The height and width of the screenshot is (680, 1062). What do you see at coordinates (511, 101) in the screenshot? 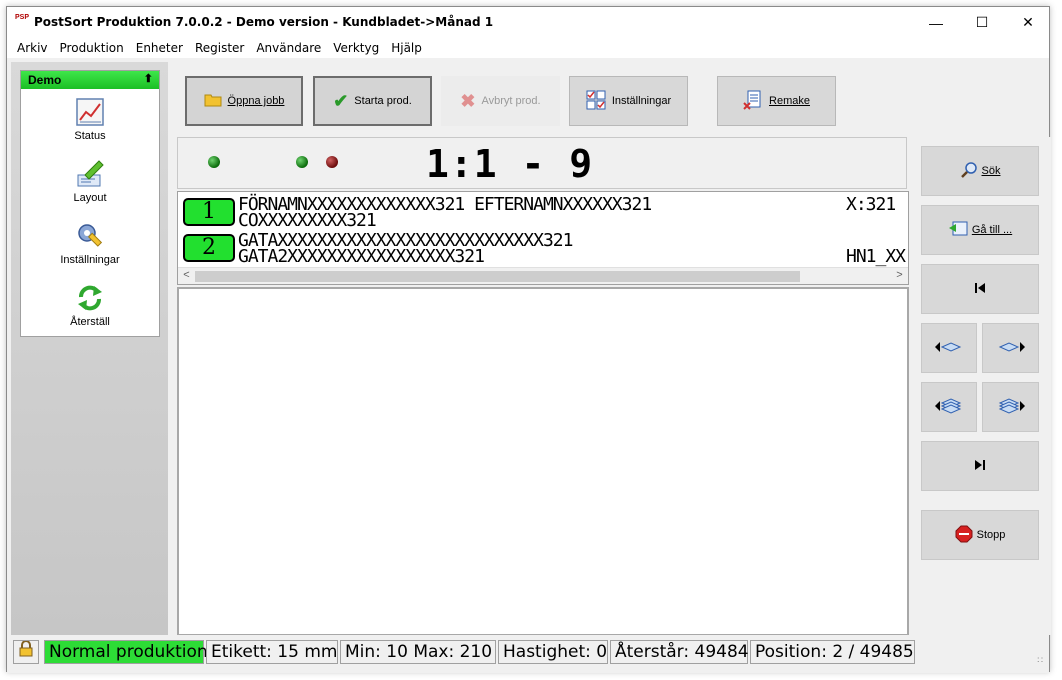
I see `abort-prod-label: Avbryt prod.` at bounding box center [511, 101].